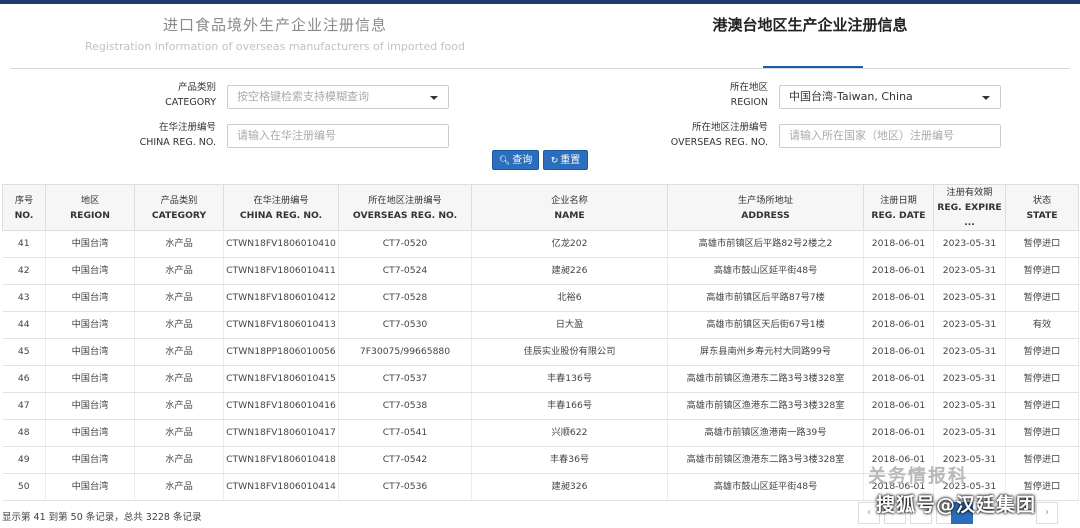 This screenshot has height=528, width=1080. What do you see at coordinates (765, 207) in the screenshot?
I see `column-header: 生产场所地址 ADDRESS` at bounding box center [765, 207].